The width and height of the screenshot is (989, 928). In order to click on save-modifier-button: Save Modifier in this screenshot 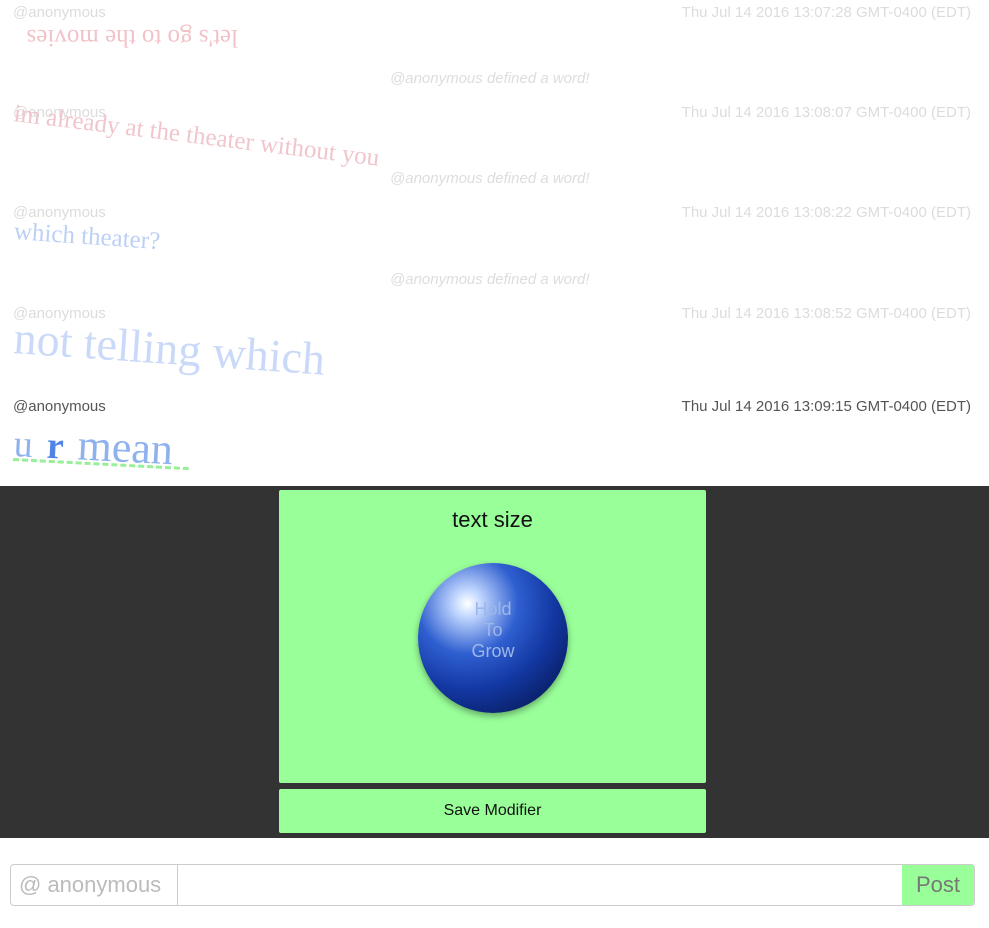, I will do `click(492, 811)`.